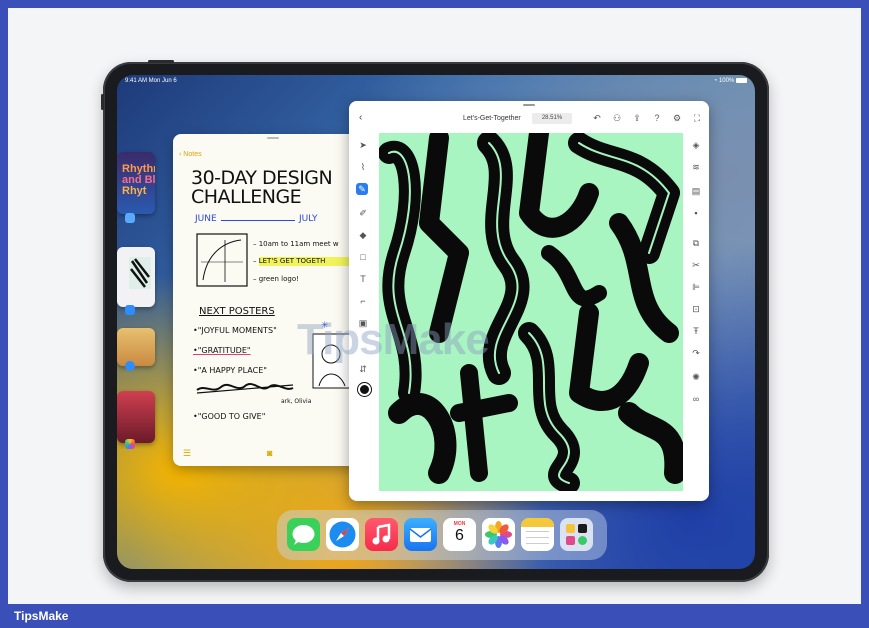 The width and height of the screenshot is (869, 628). What do you see at coordinates (102, 102) in the screenshot?
I see `side-button` at bounding box center [102, 102].